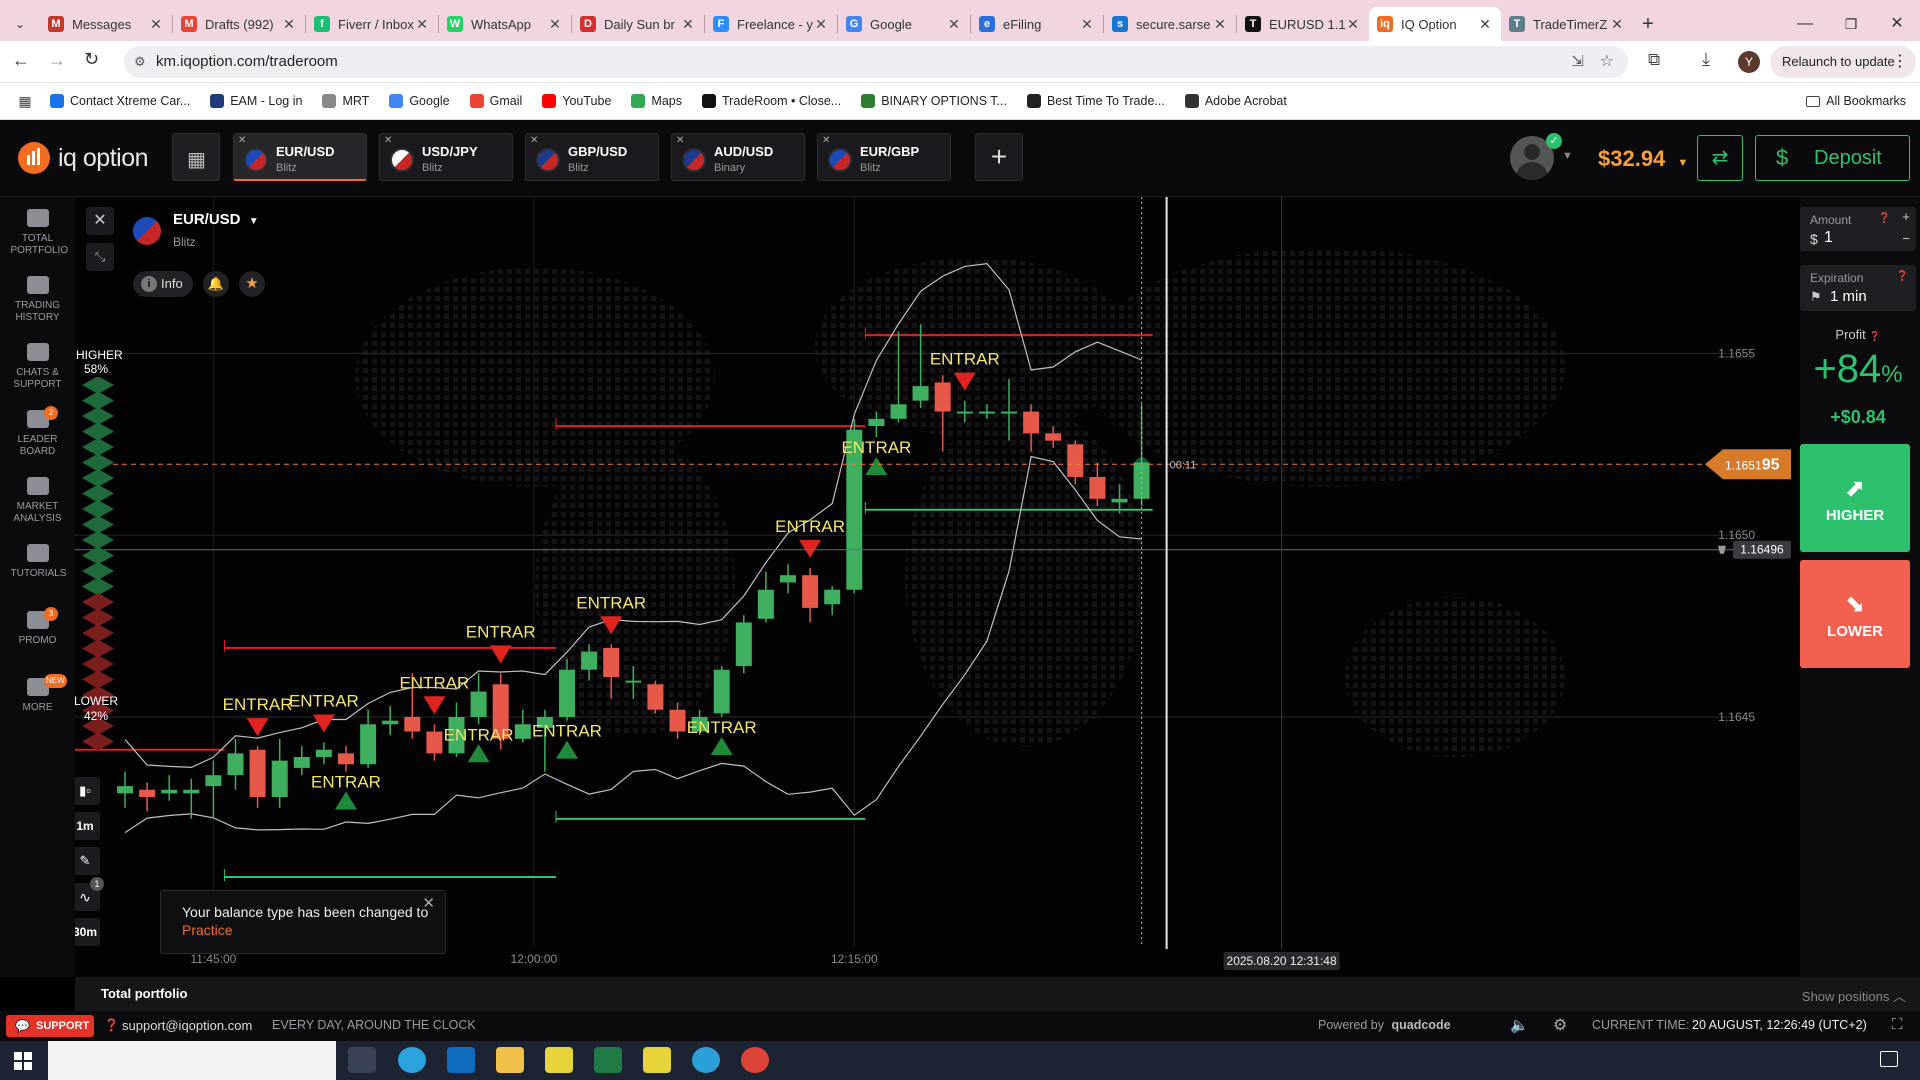  Describe the element at coordinates (559, 1060) in the screenshot. I see `app-yellow-icon` at that location.